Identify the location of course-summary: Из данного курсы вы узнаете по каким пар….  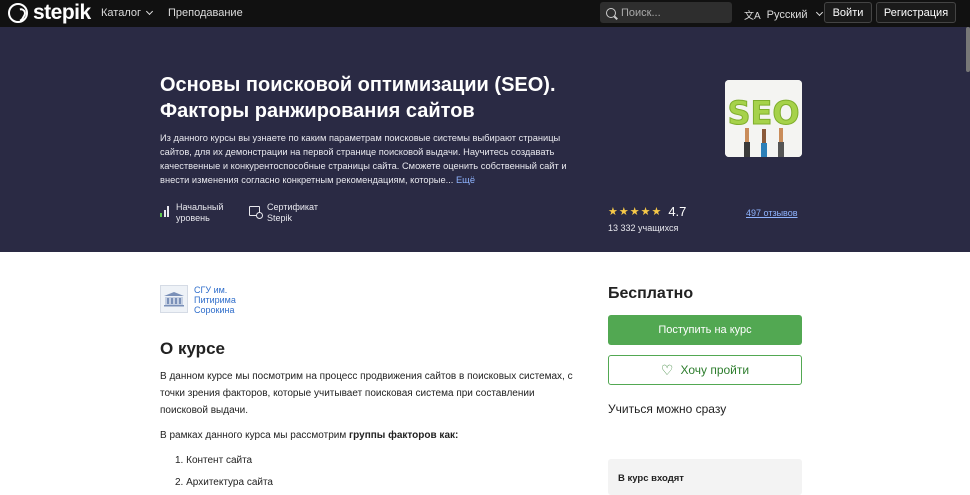
(370, 159).